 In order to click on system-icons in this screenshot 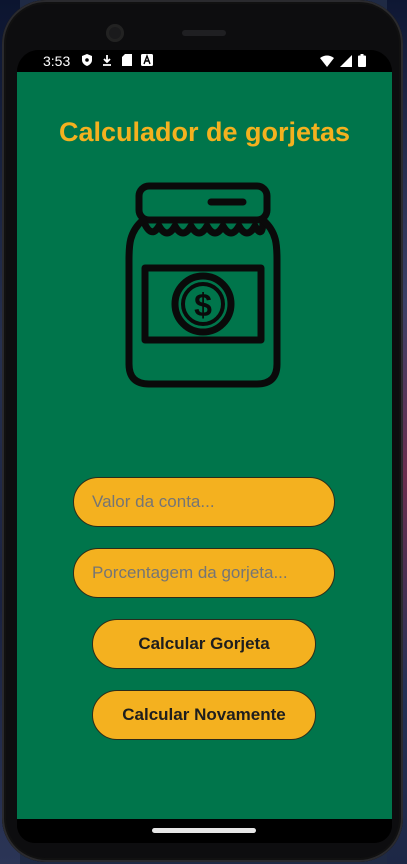, I will do `click(343, 60)`.